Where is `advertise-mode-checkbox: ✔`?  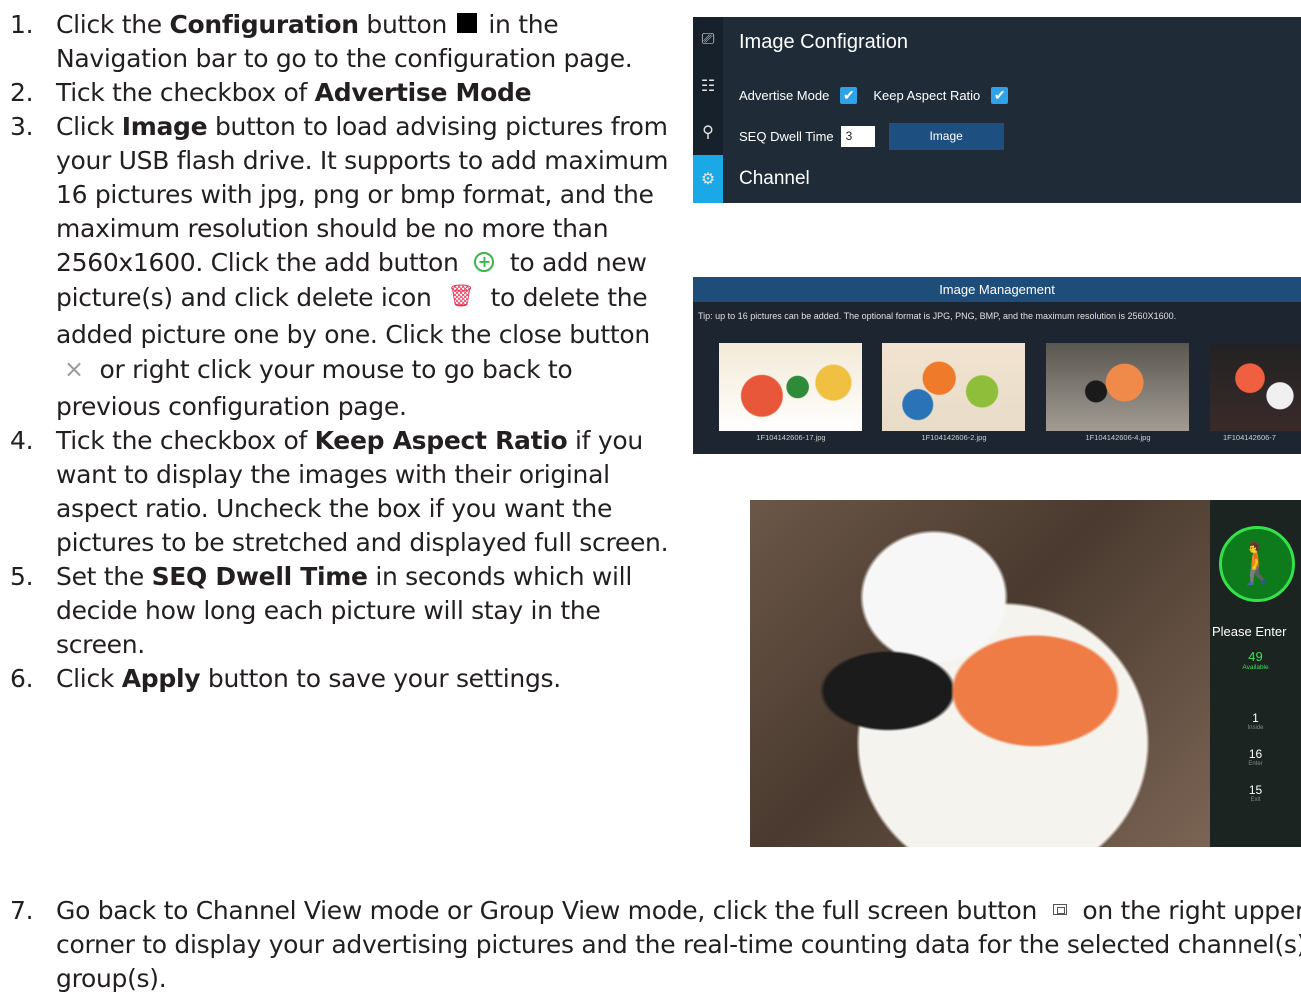 advertise-mode-checkbox: ✔ is located at coordinates (849, 95).